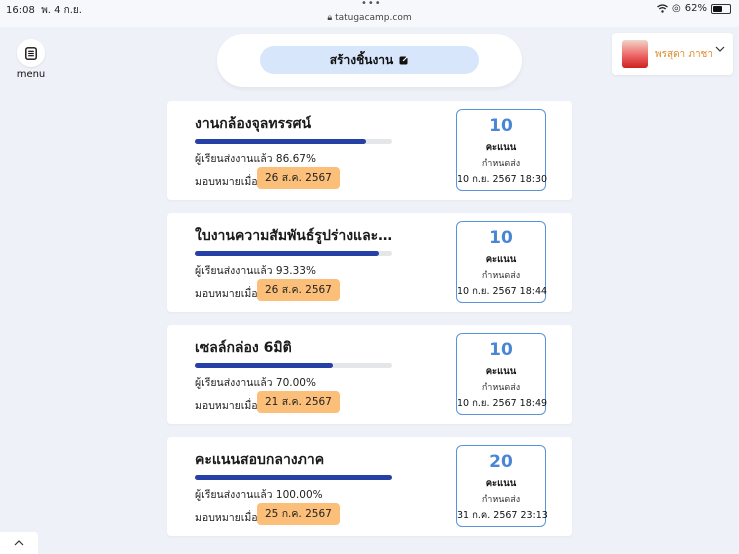 Image resolution: width=739 pixels, height=554 pixels. I want to click on address-bar: 🔒︎ tatugacamp.com, so click(369, 18).